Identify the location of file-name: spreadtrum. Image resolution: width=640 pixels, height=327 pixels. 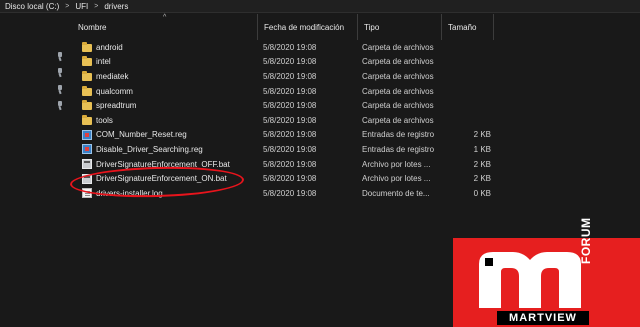
(116, 106).